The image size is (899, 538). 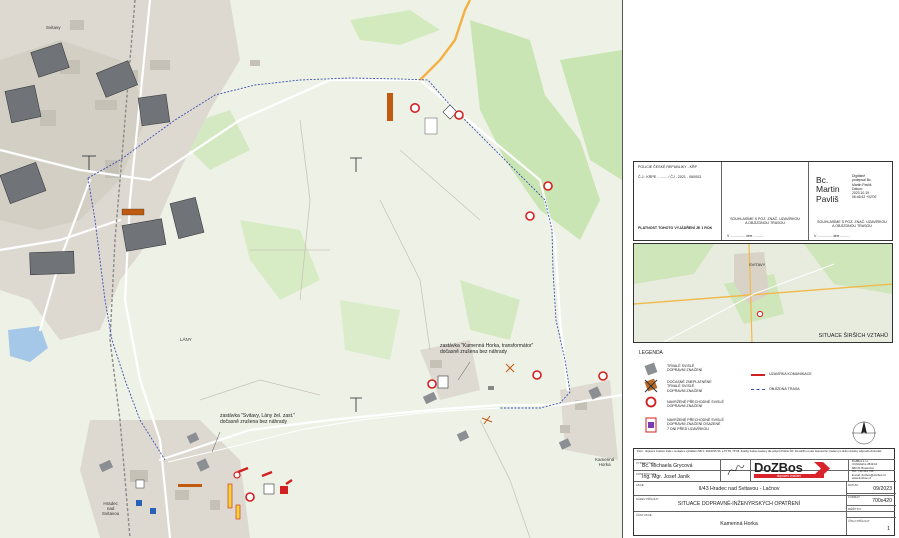 What do you see at coordinates (778, 467) in the screenshot?
I see `company-name: DoZBos` at bounding box center [778, 467].